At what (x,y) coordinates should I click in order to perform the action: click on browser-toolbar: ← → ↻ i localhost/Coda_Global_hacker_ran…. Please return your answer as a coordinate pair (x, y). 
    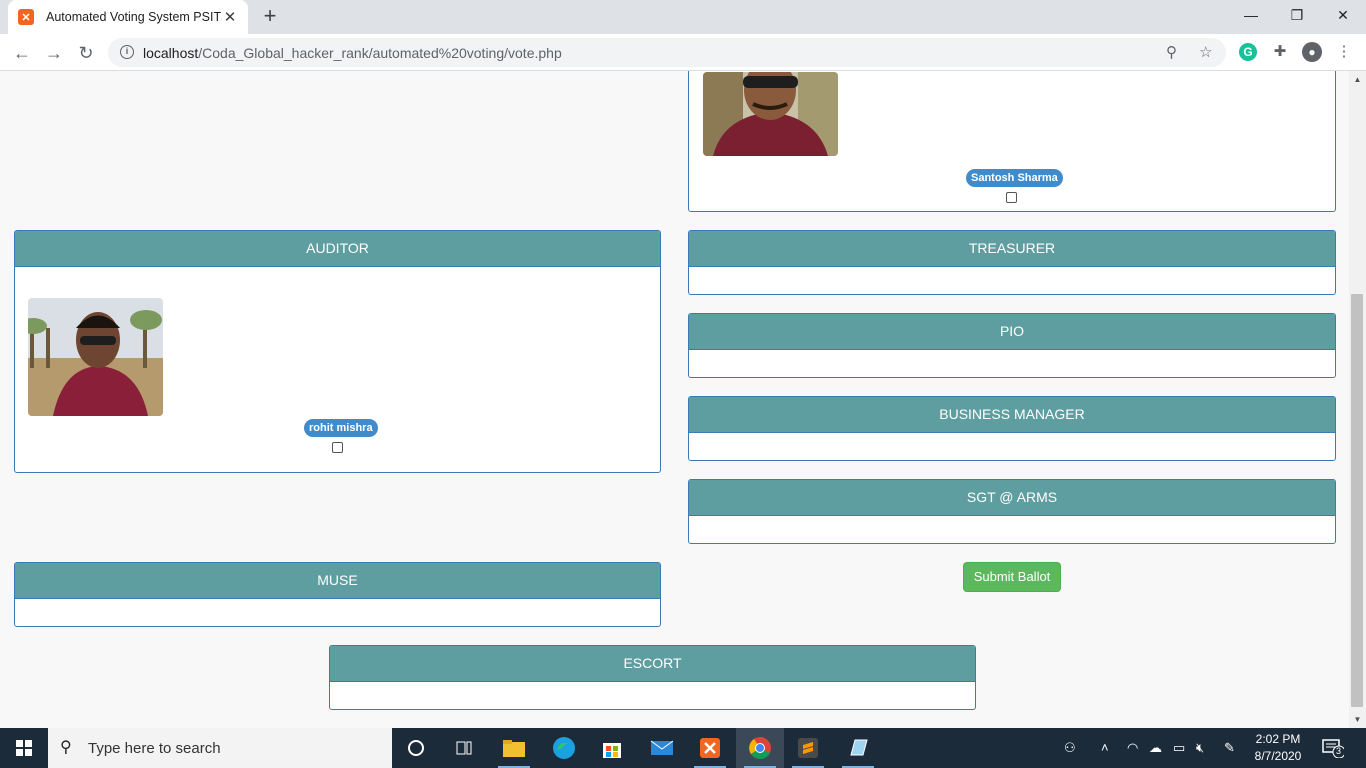
    Looking at the image, I should click on (683, 52).